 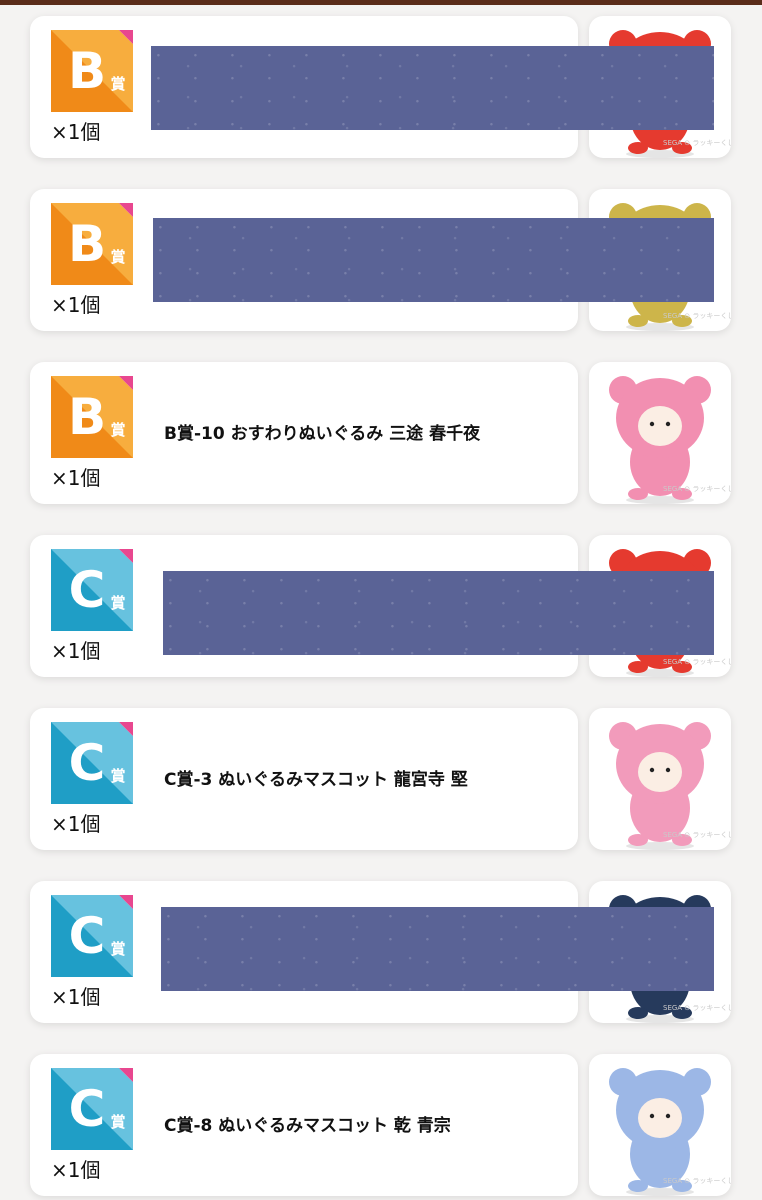 I want to click on prize-row: B 賞 ×1個 B賞-10 おすわりぬいぐるみ 三途 春千夜 SEGA ⊙ ラッキーくじ, so click(x=381, y=434).